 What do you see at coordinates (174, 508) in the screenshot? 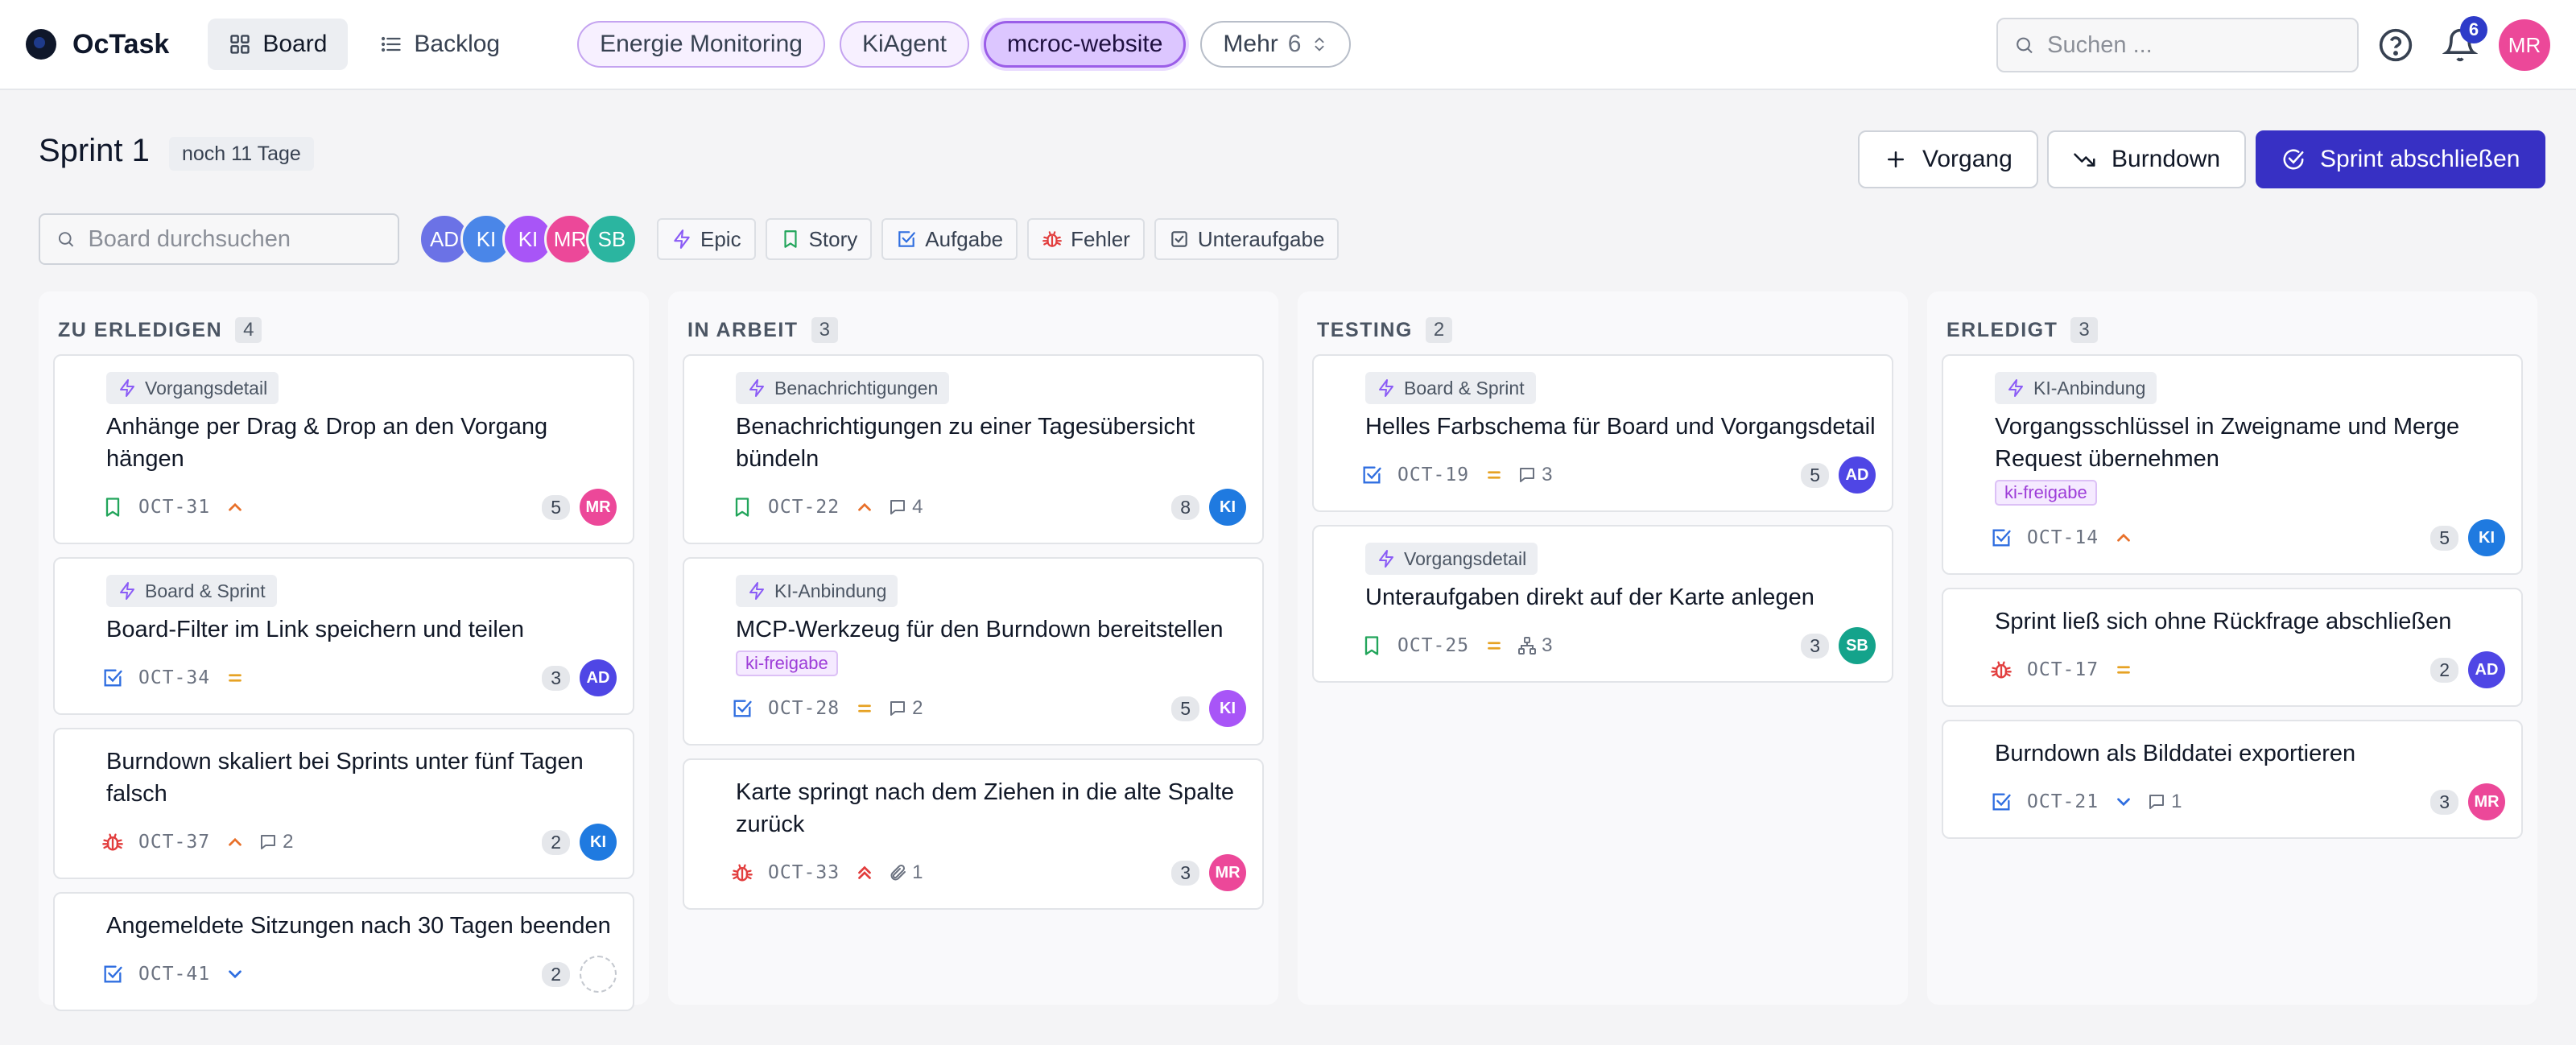
I see `issue-key: OCT-31` at bounding box center [174, 508].